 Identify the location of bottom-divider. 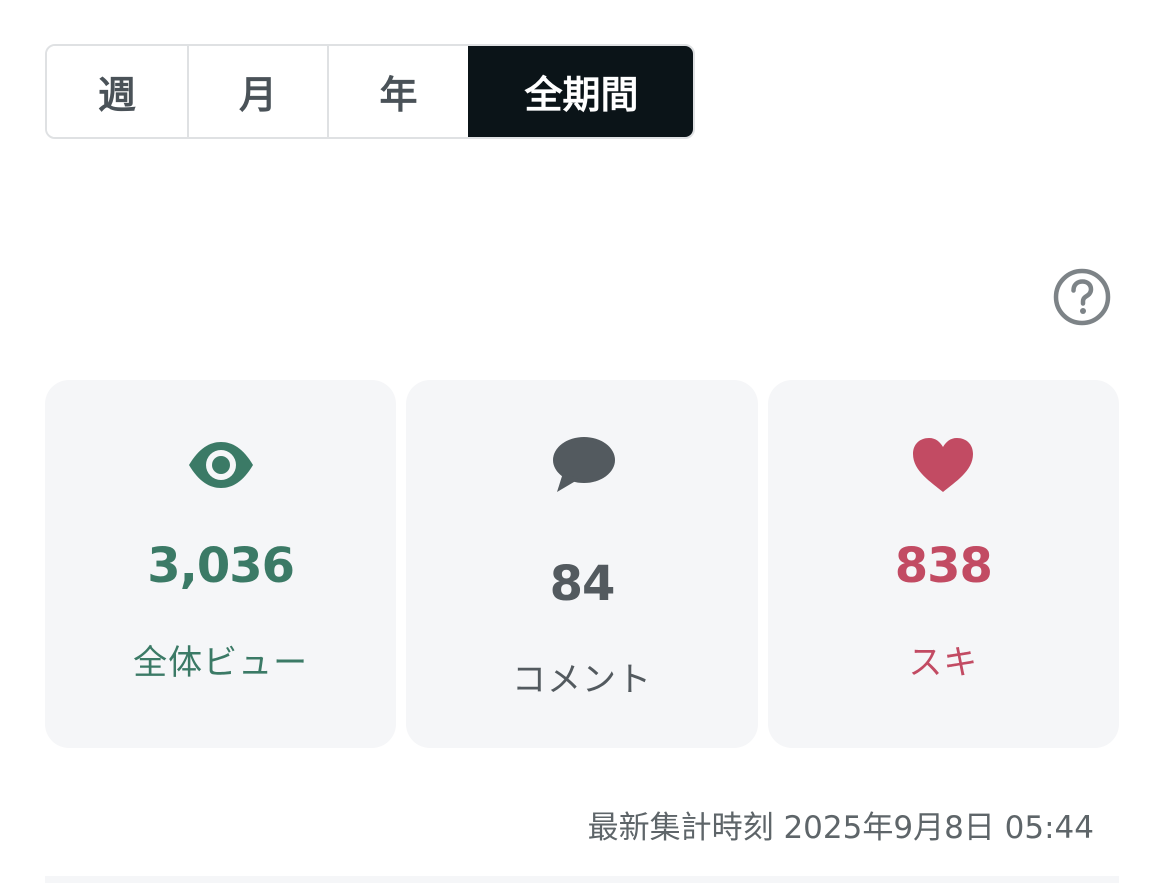
(582, 879).